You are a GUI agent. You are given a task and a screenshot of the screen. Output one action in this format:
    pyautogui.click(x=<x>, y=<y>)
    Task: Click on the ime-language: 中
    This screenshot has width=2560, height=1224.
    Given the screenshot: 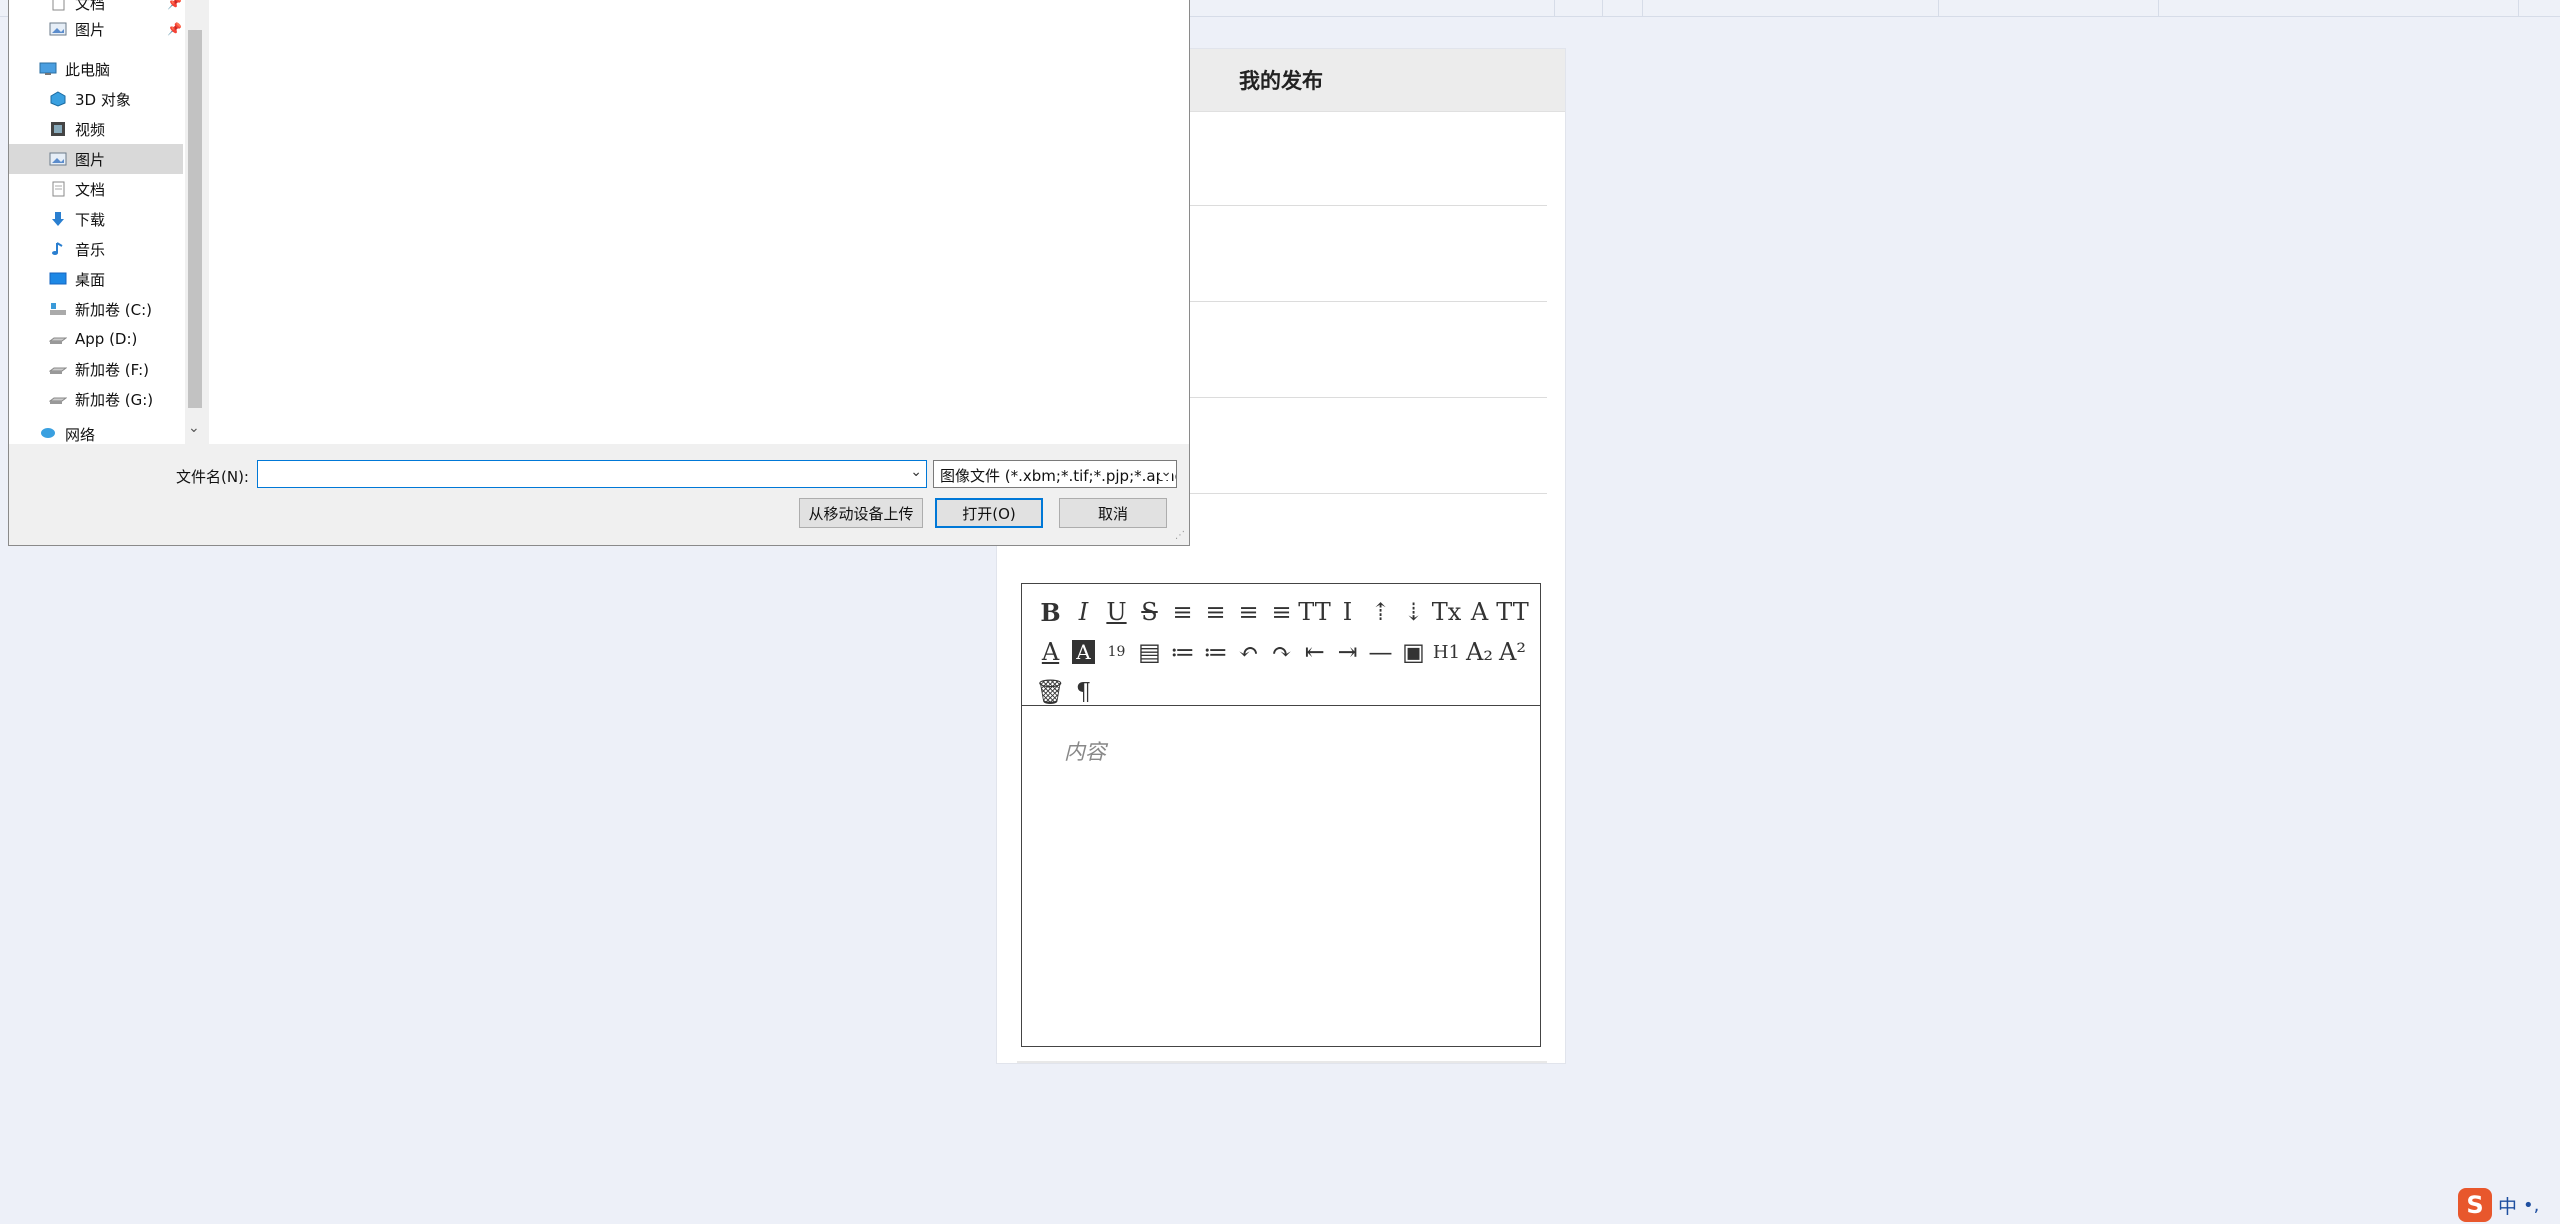 What is the action you would take?
    pyautogui.click(x=2507, y=1205)
    